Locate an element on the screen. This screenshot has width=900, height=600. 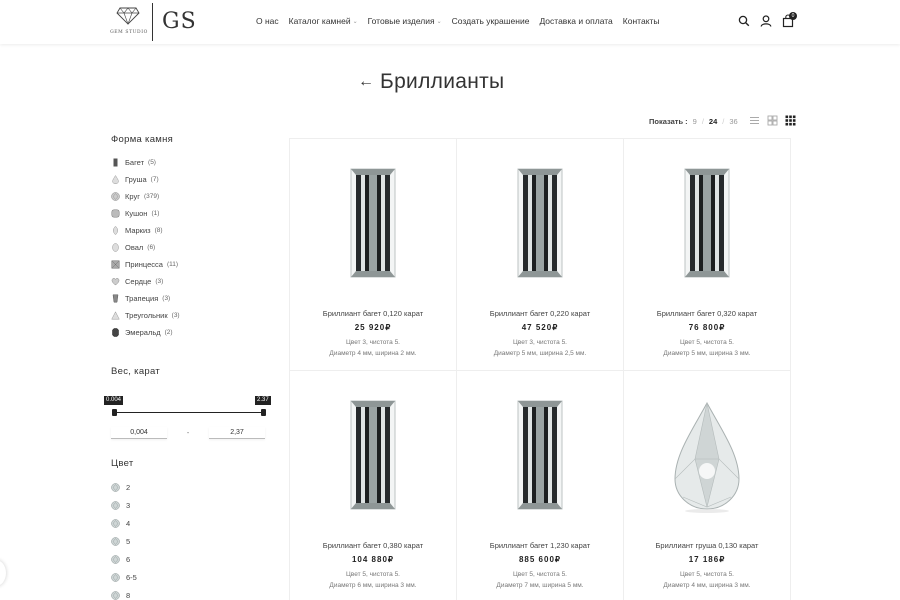
shape-filter-title: Форма камня is located at coordinates (142, 139).